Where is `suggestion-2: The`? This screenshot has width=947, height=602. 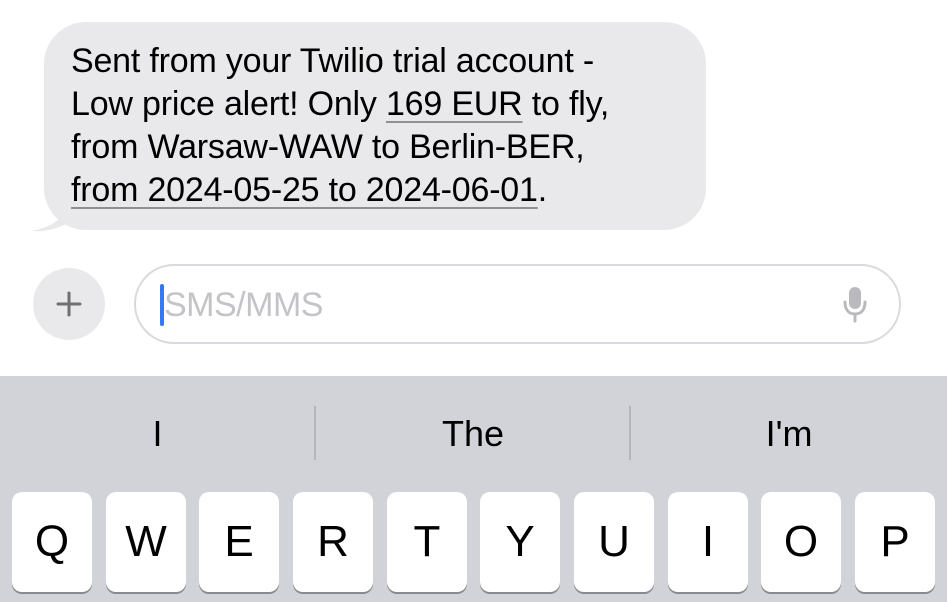 suggestion-2: The is located at coordinates (473, 434).